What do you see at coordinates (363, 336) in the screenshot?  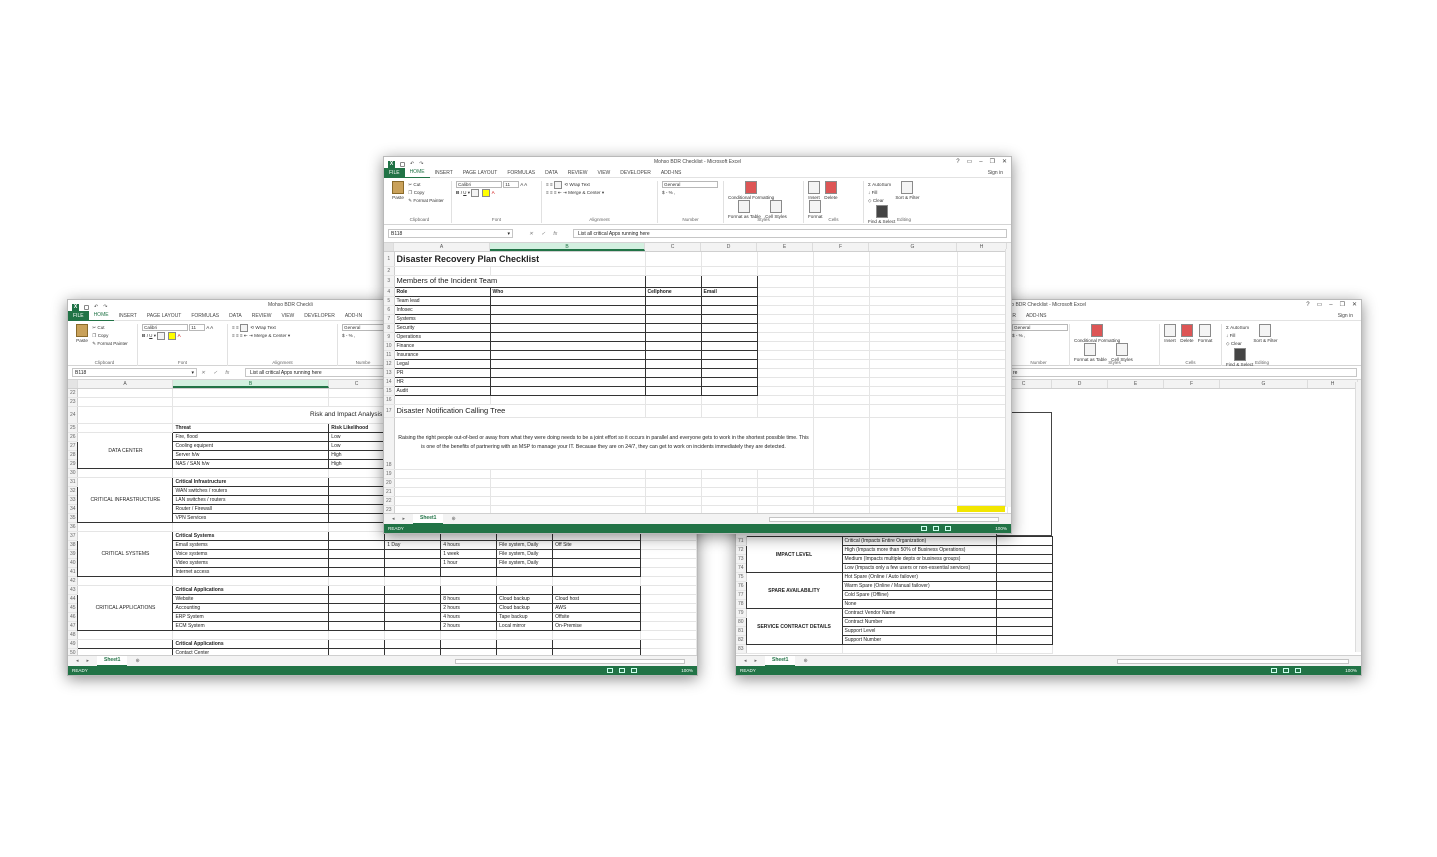 I see `currency-buttons: $ - % ,` at bounding box center [363, 336].